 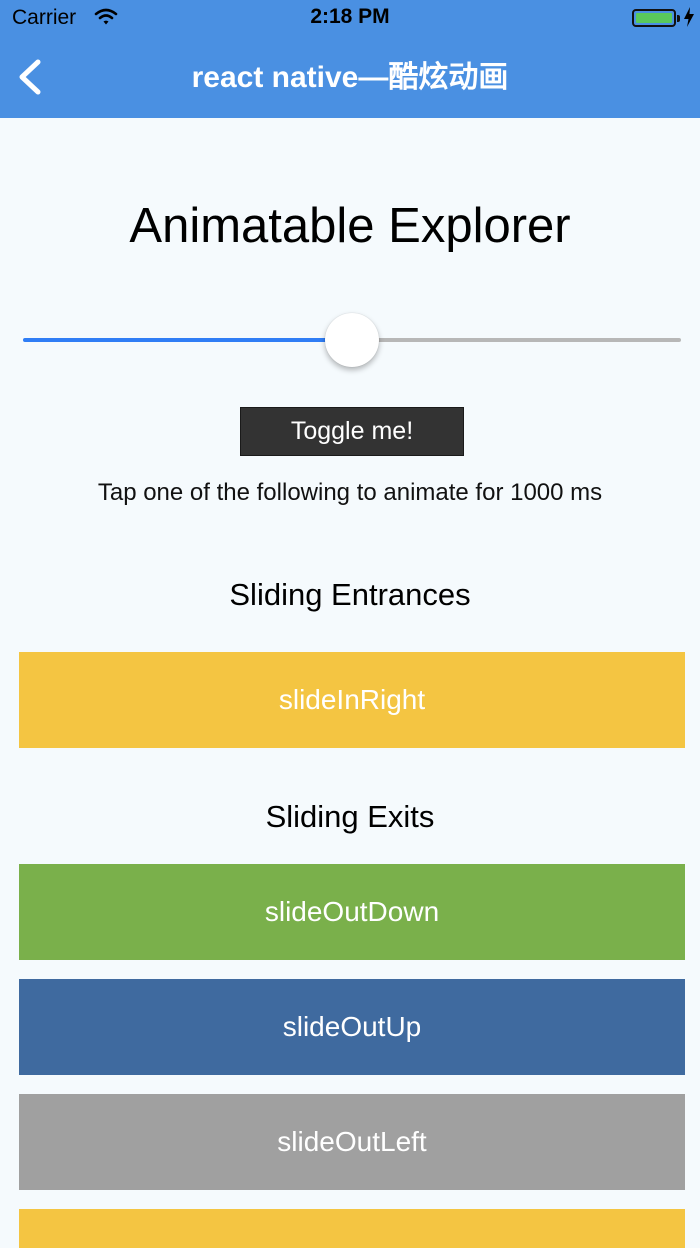 I want to click on page-title: Animatable Explorer, so click(x=350, y=226).